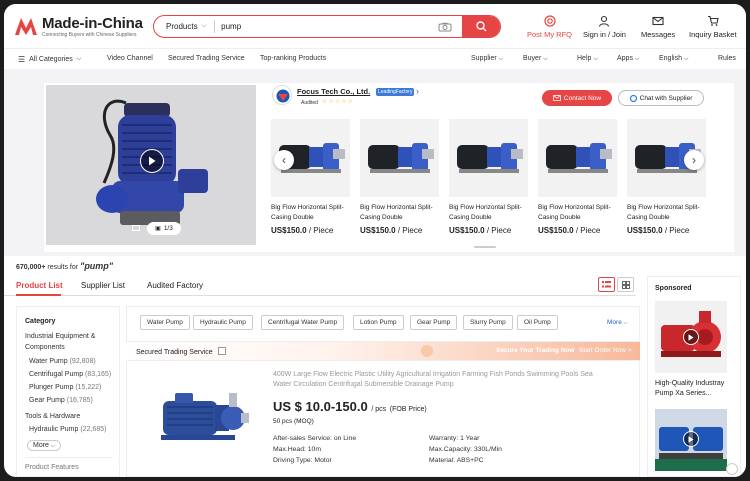  What do you see at coordinates (165, 322) in the screenshot?
I see `filter-chip: Water Pump` at bounding box center [165, 322].